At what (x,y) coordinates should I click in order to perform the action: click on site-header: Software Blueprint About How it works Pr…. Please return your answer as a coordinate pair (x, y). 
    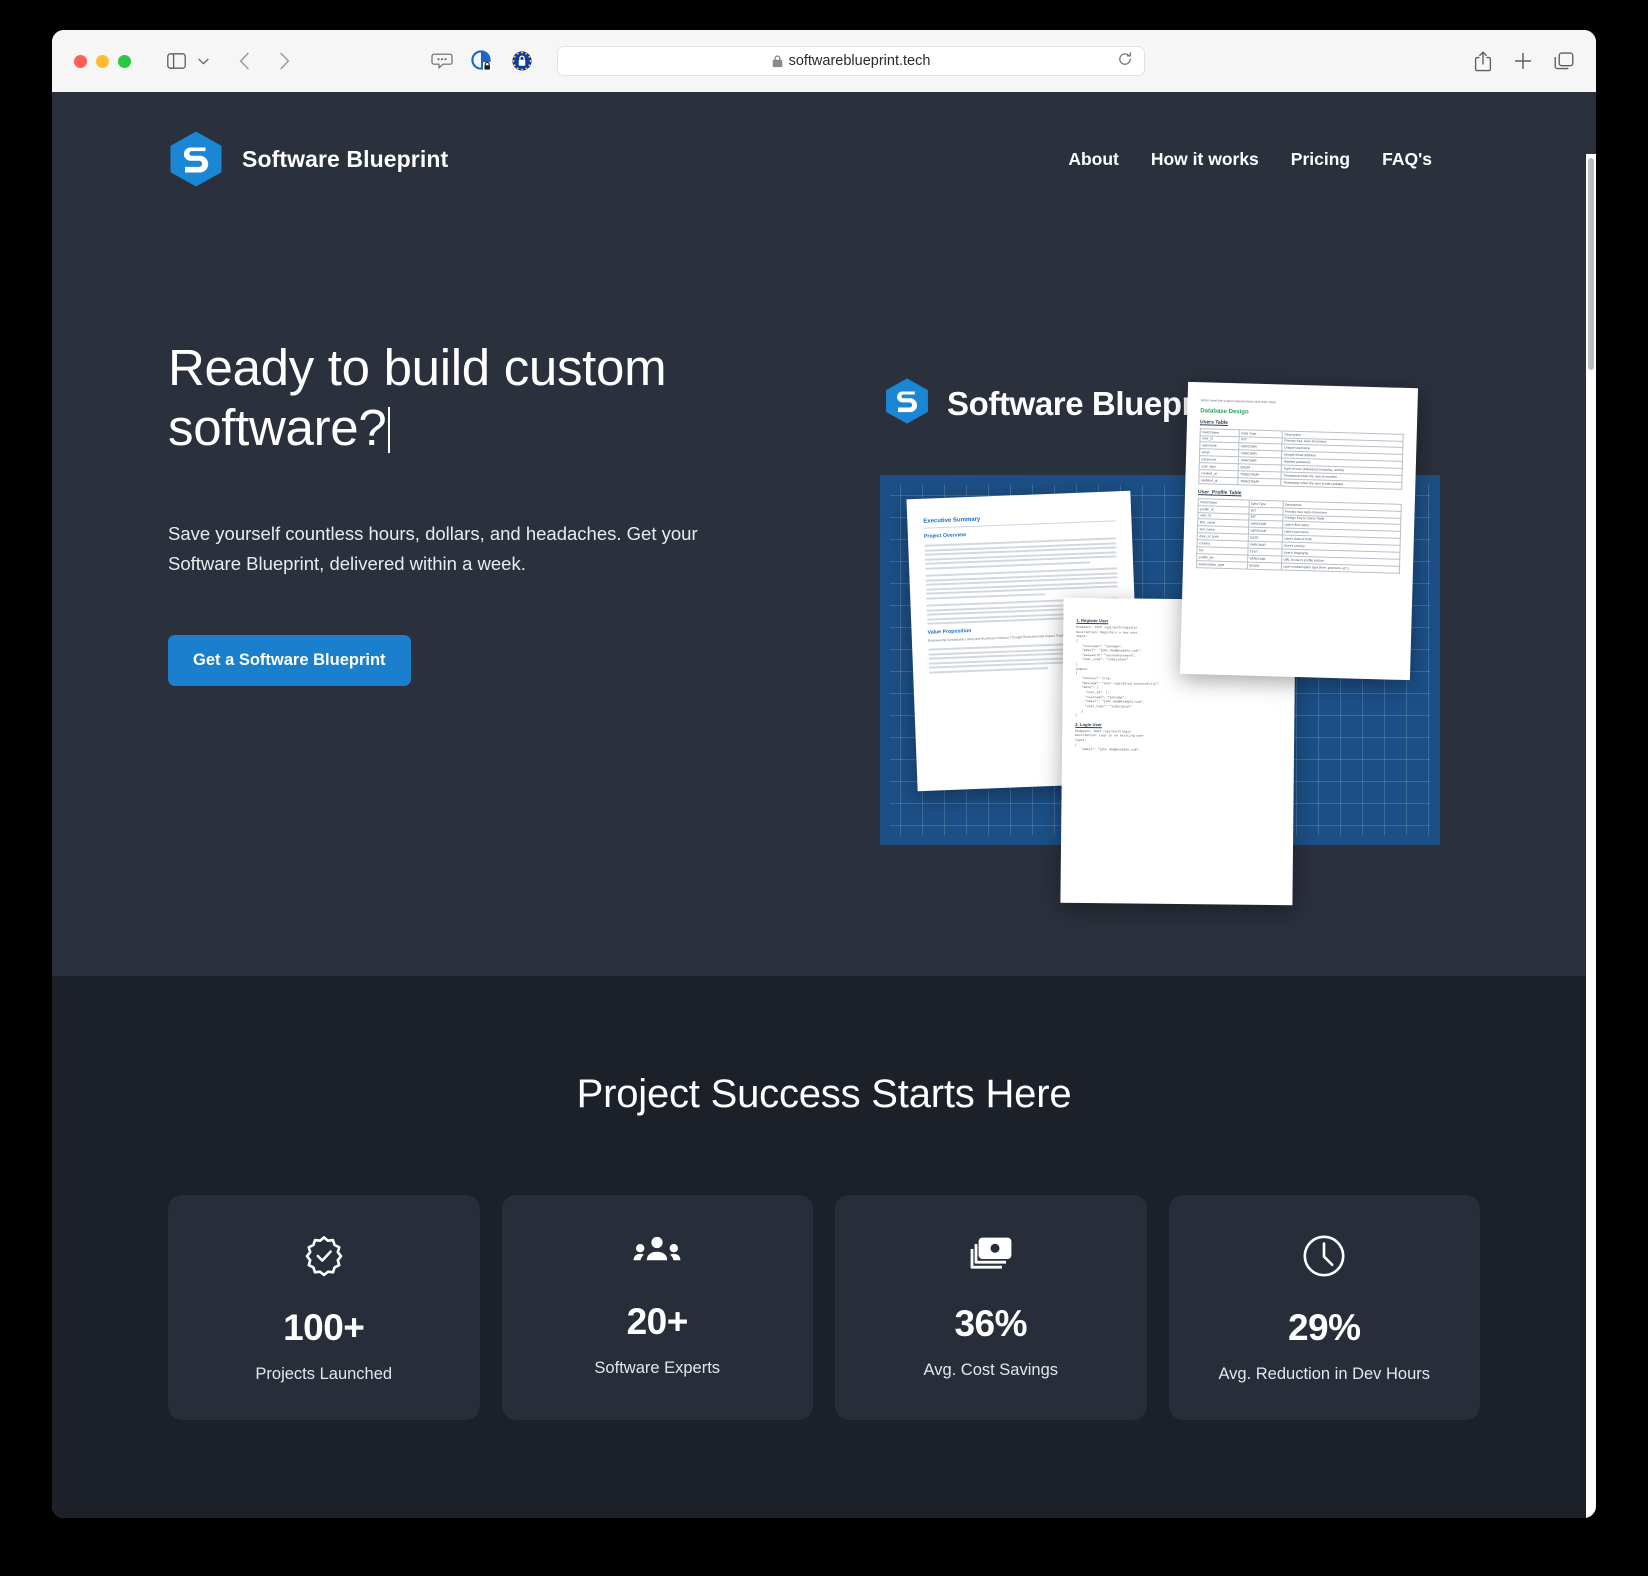
    Looking at the image, I should click on (824, 140).